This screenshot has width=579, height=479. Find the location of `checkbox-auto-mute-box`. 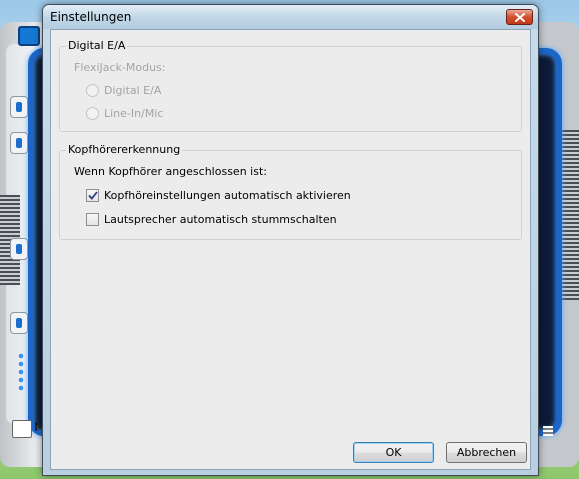

checkbox-auto-mute-box is located at coordinates (92, 219).